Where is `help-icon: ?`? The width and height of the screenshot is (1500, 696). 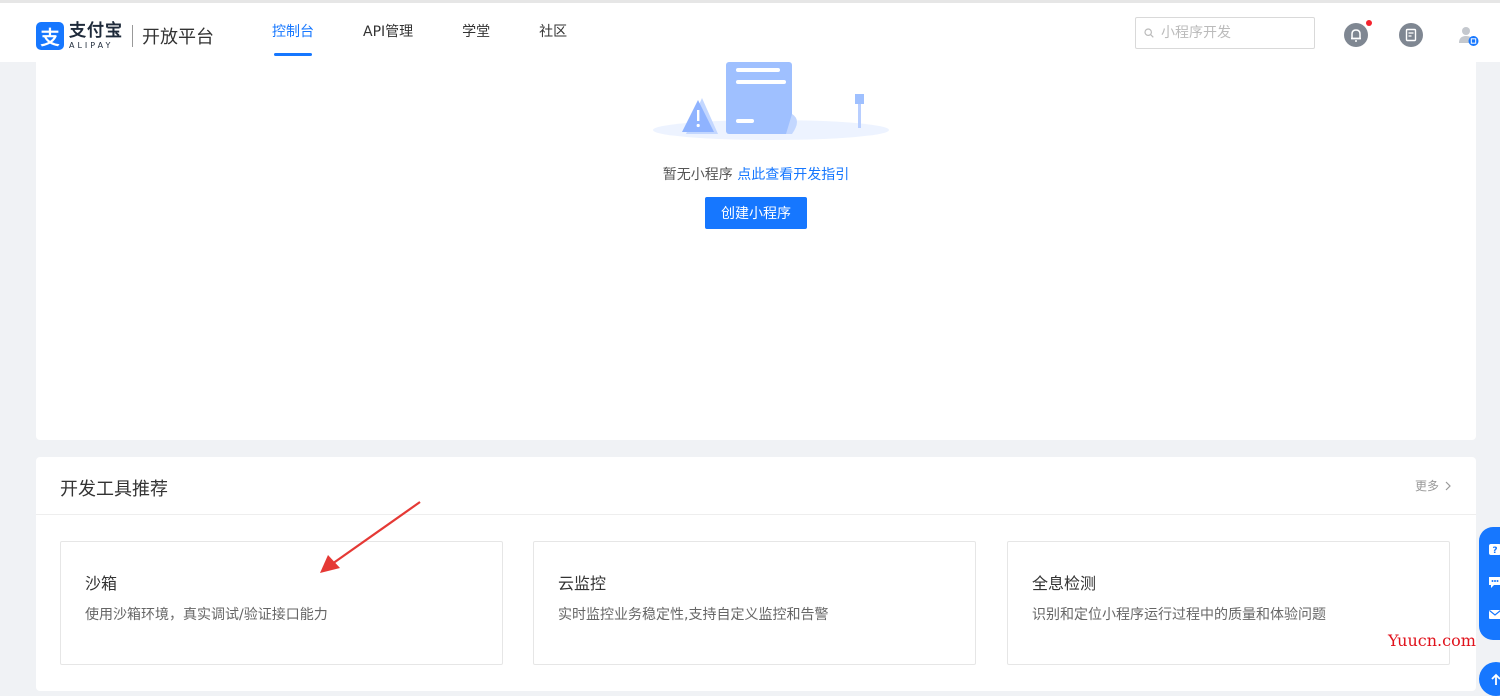 help-icon: ? is located at coordinates (1494, 550).